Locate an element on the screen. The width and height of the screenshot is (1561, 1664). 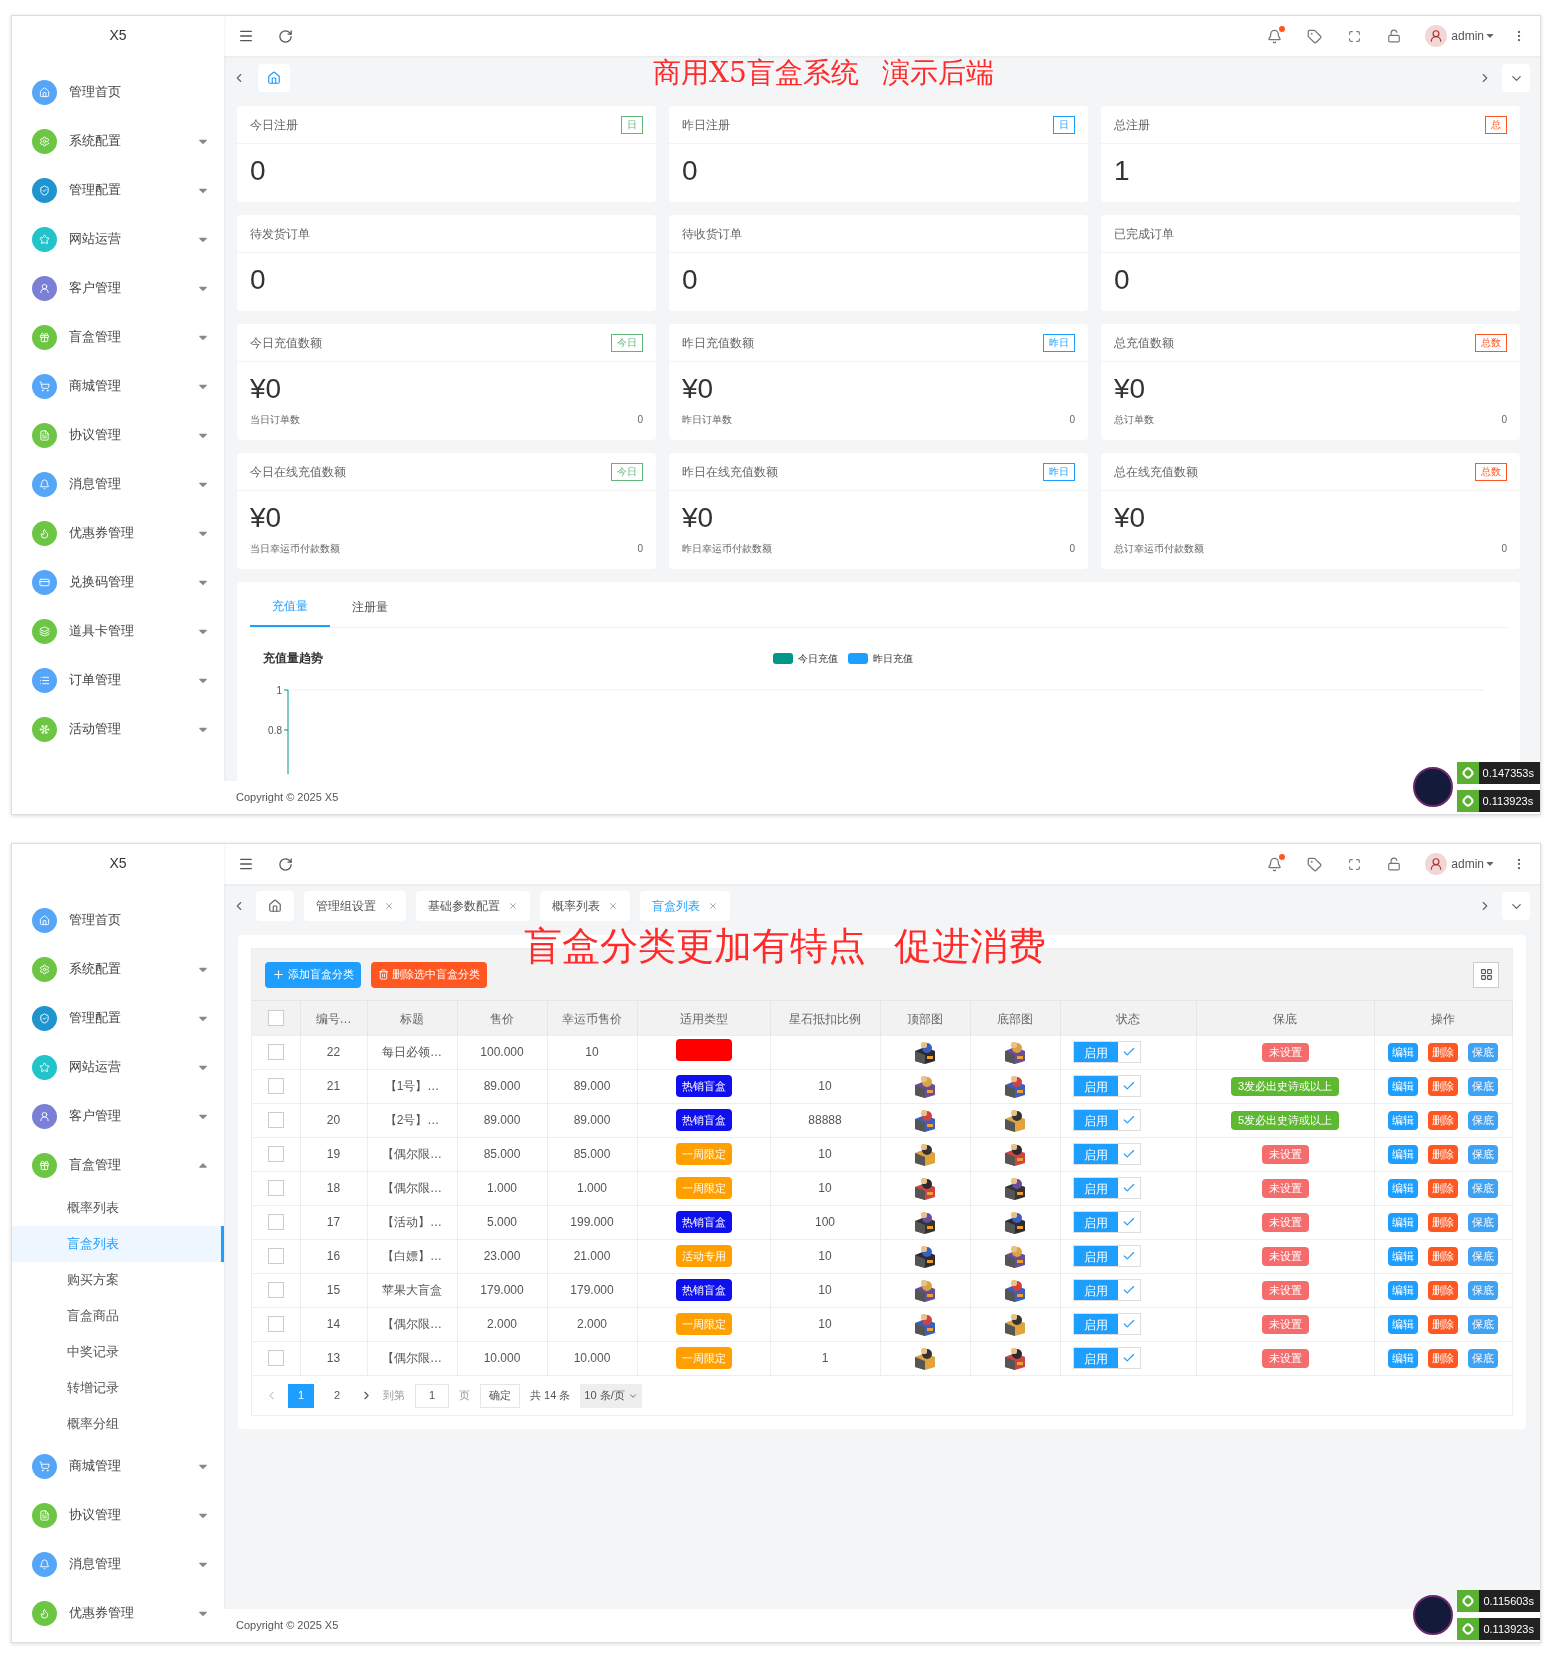
grid-icon is located at coordinates (1486, 974).